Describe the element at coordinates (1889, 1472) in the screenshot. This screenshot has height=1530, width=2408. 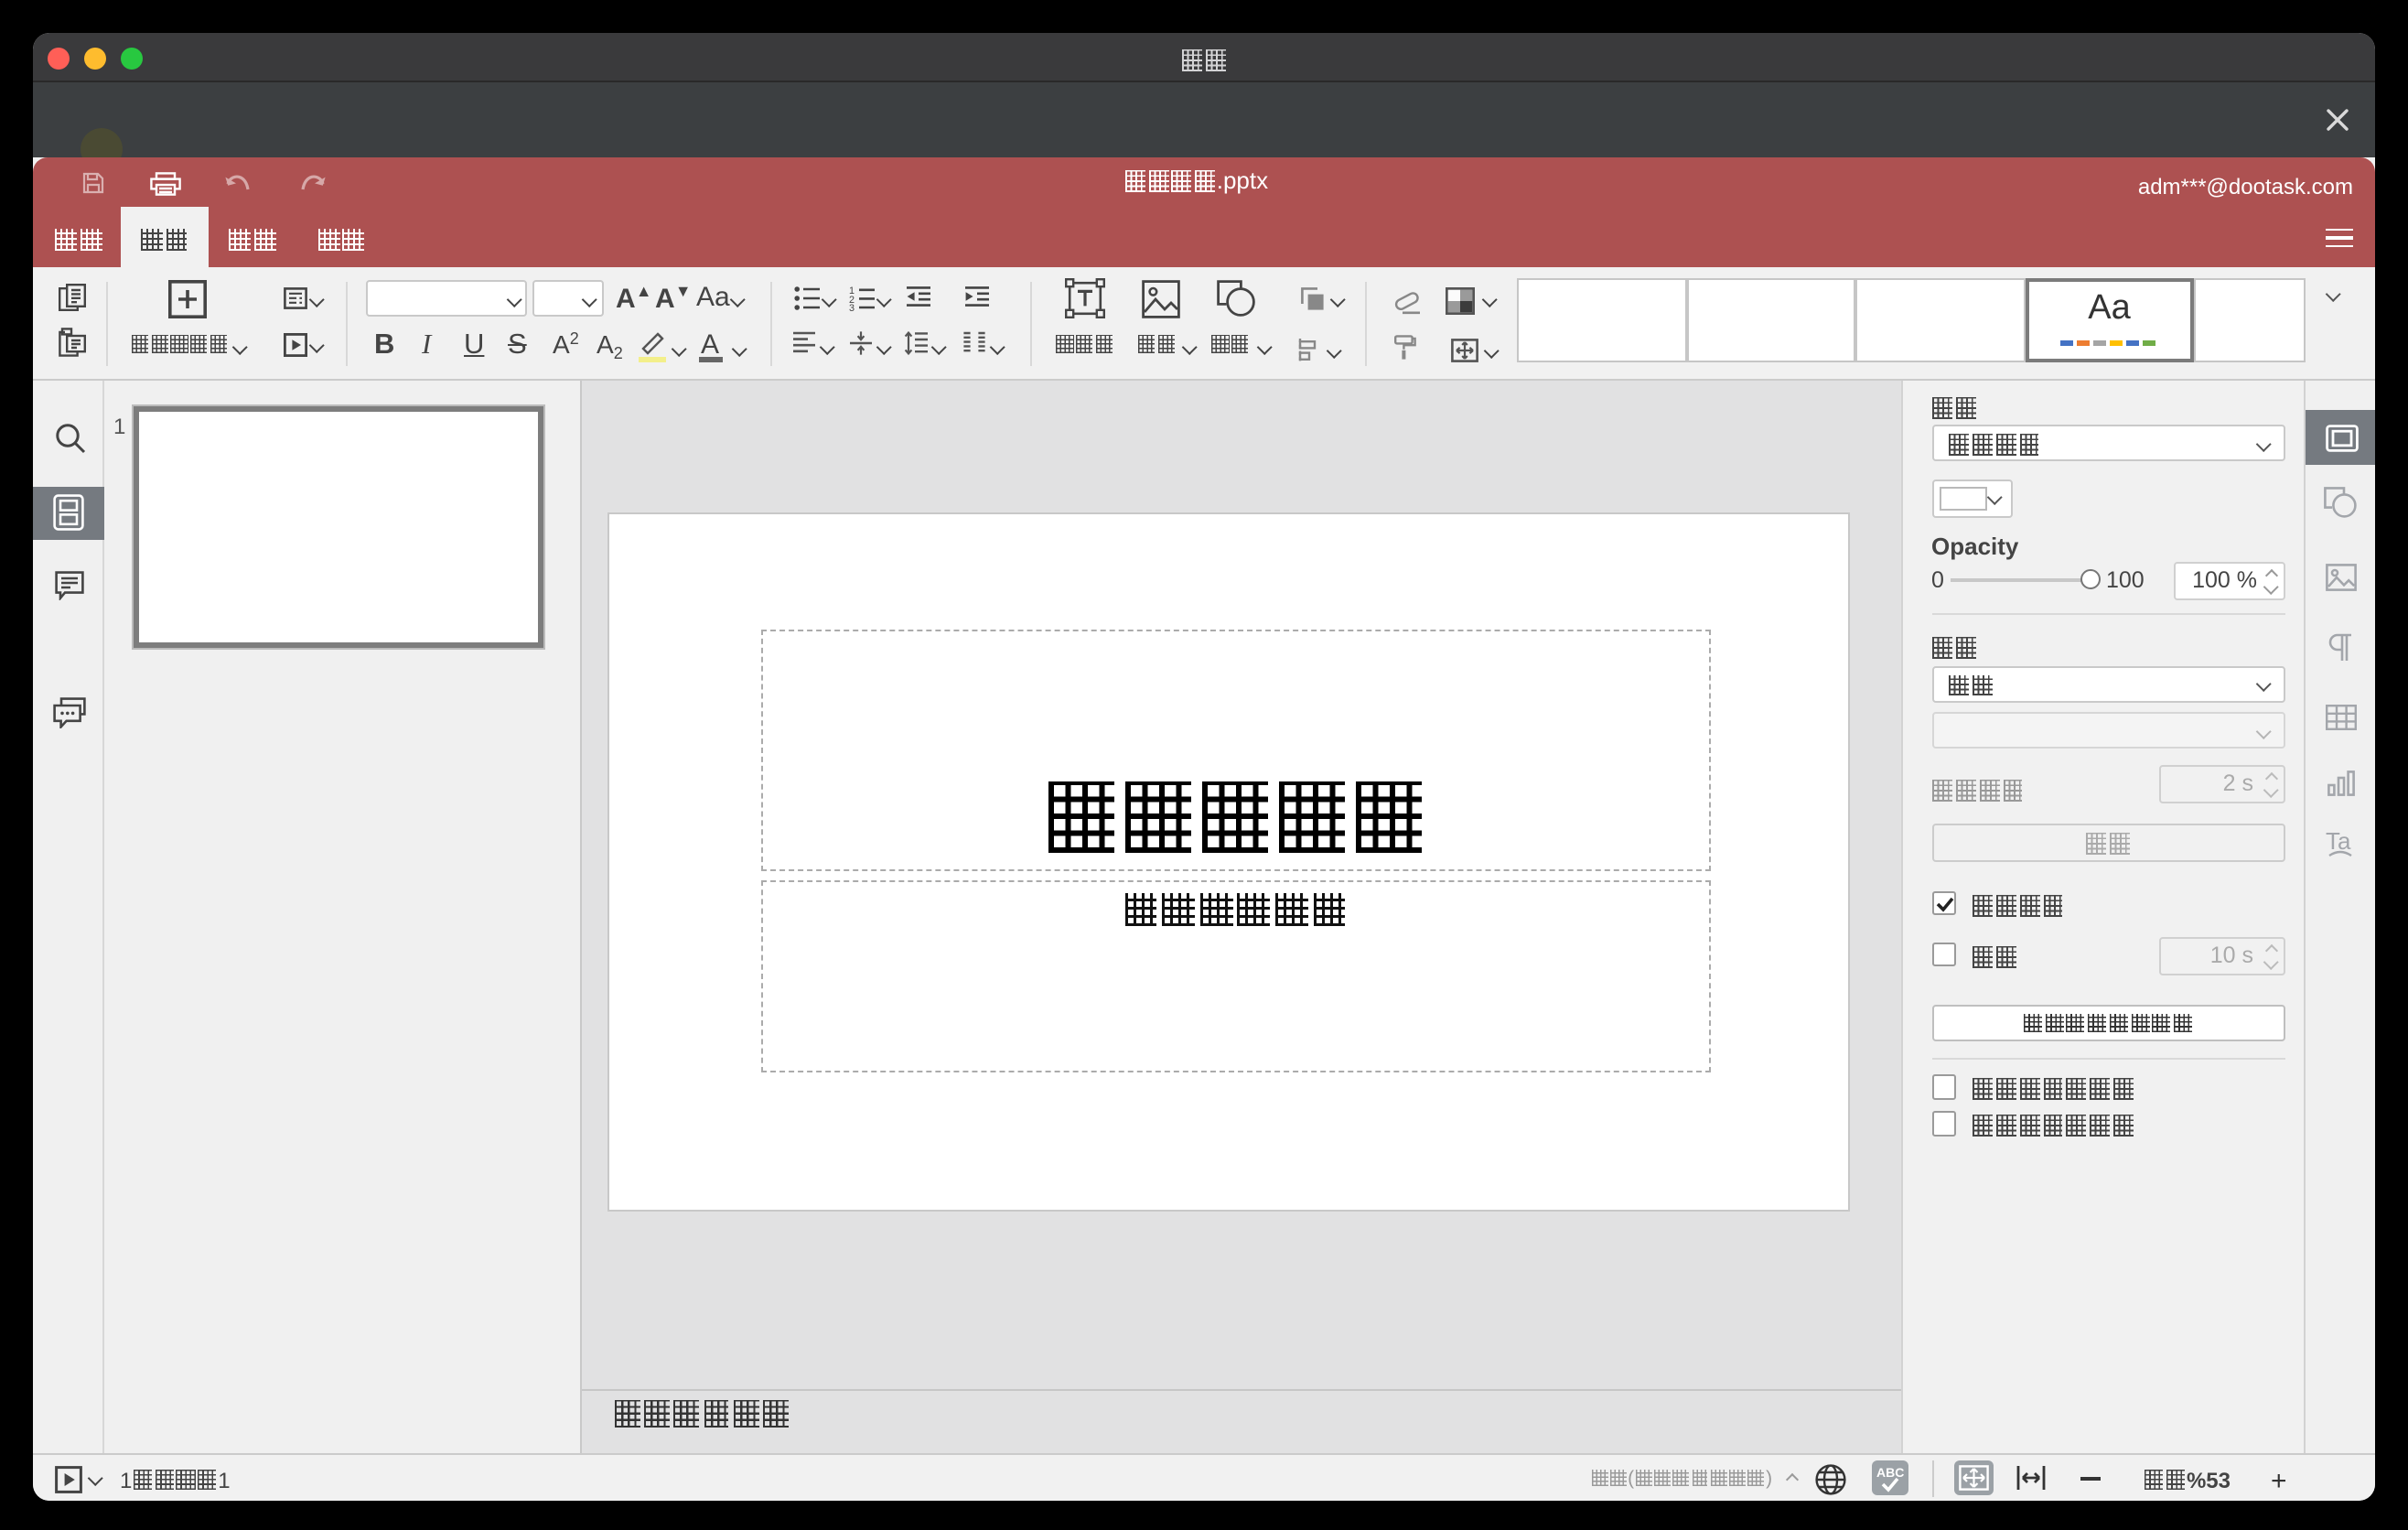
I see `svg-text: ABC` at that location.